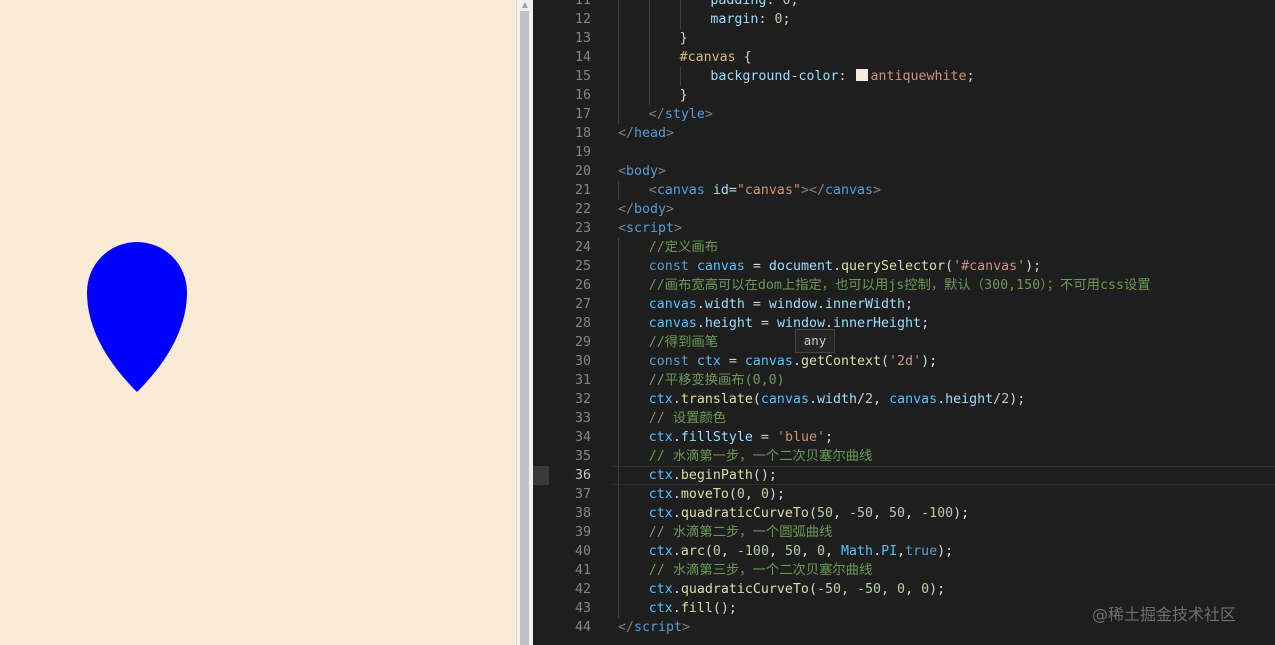  What do you see at coordinates (904, 551) in the screenshot?
I see `code-line: 40 ctx.arc(0, -100, 50, 0, Math.PI,true);` at bounding box center [904, 551].